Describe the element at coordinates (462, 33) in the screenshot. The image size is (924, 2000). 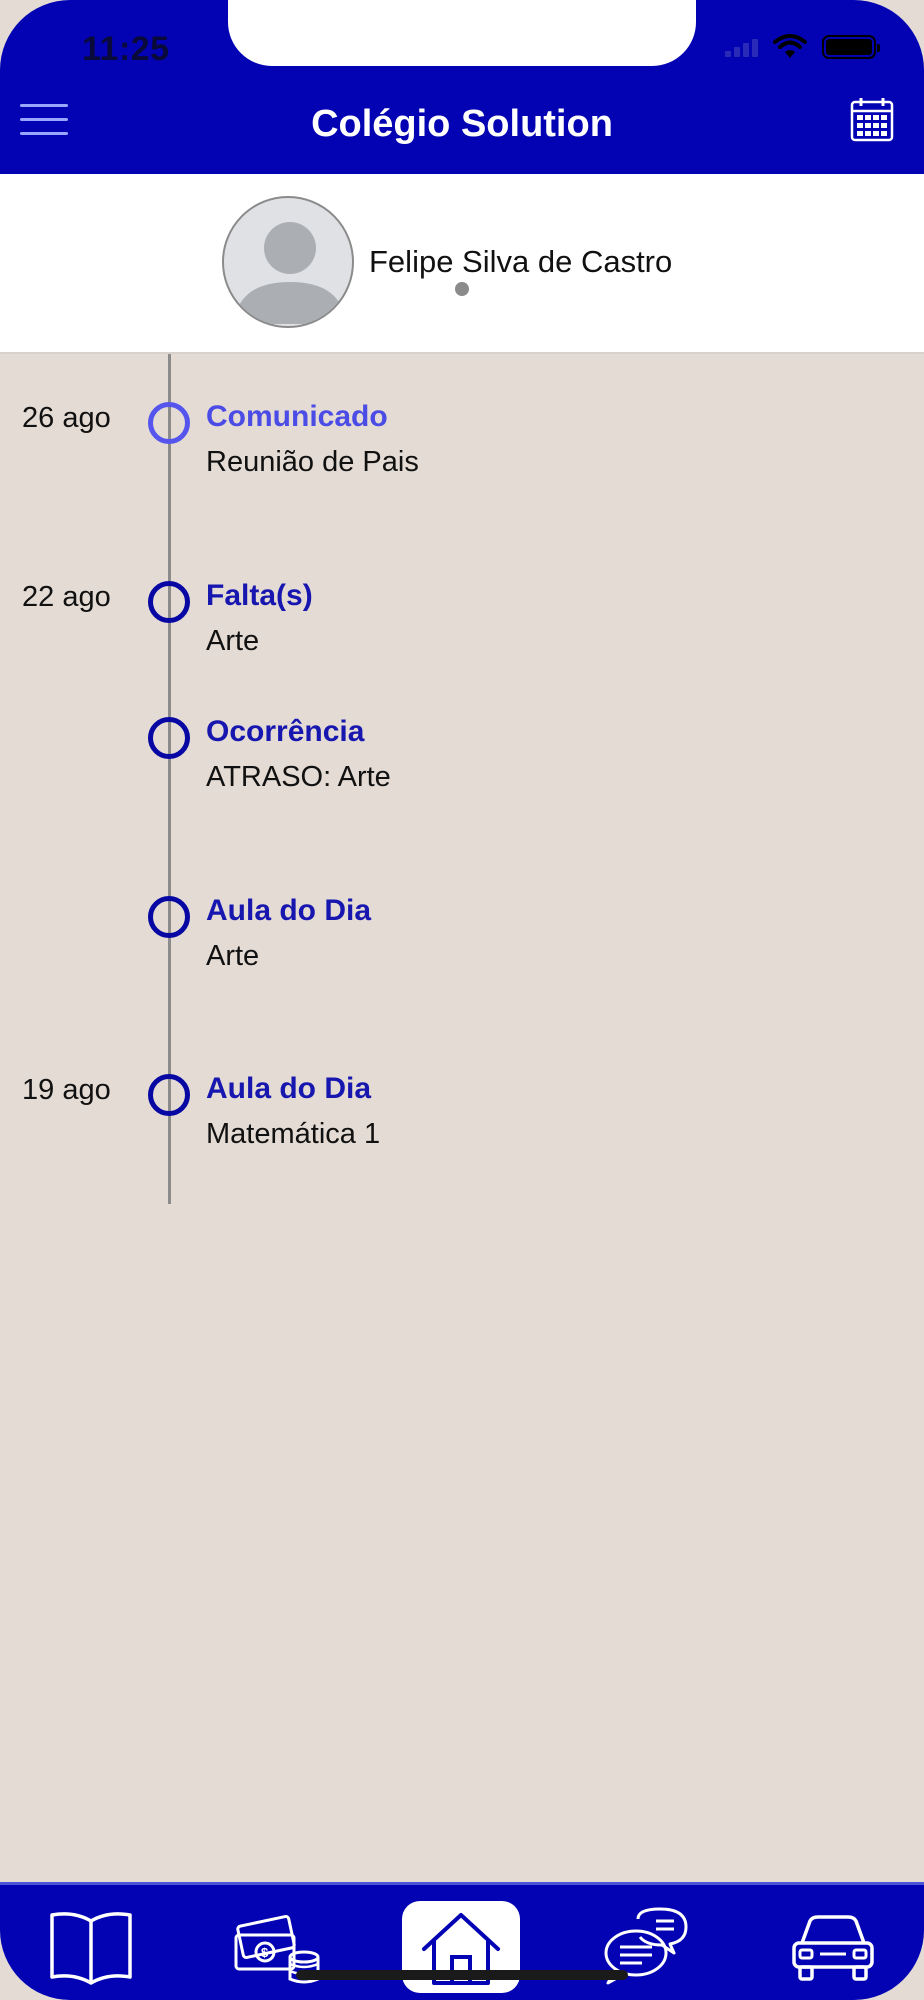
I see `device-notch` at that location.